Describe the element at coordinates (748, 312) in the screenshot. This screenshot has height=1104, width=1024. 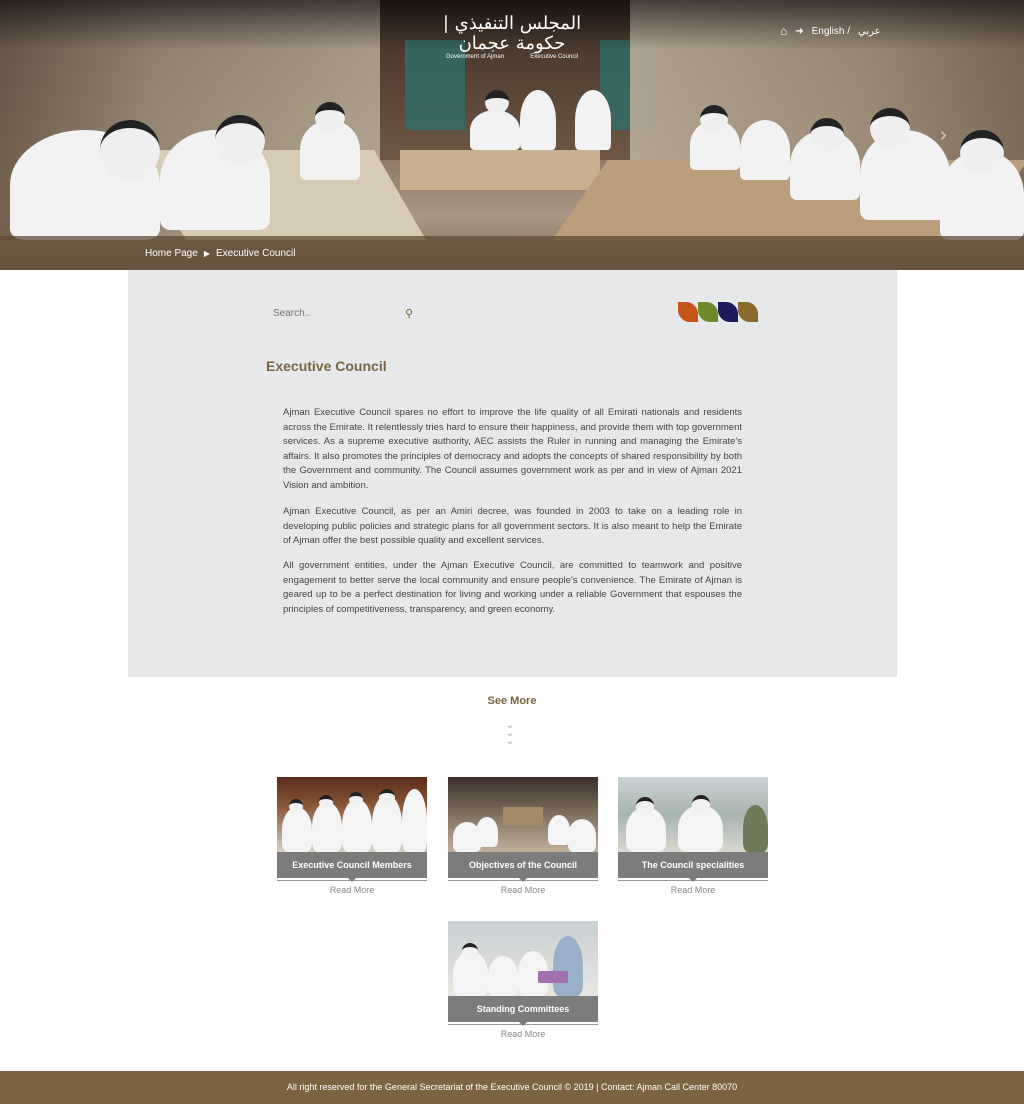
I see `theme-swatch-gold` at that location.